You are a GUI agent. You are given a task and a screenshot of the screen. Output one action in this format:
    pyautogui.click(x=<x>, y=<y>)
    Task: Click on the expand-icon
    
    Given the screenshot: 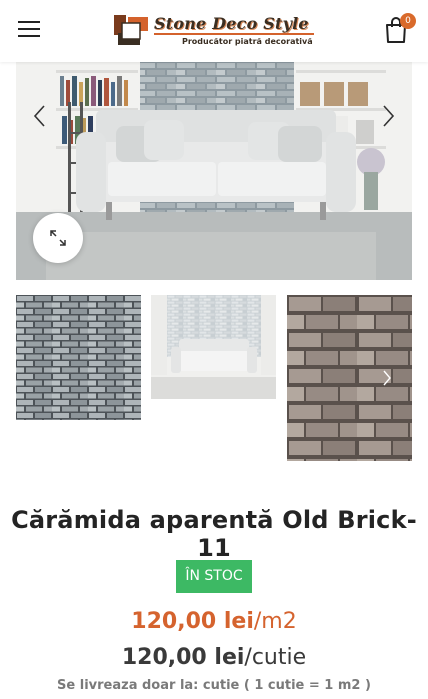 What is the action you would take?
    pyautogui.click(x=58, y=238)
    